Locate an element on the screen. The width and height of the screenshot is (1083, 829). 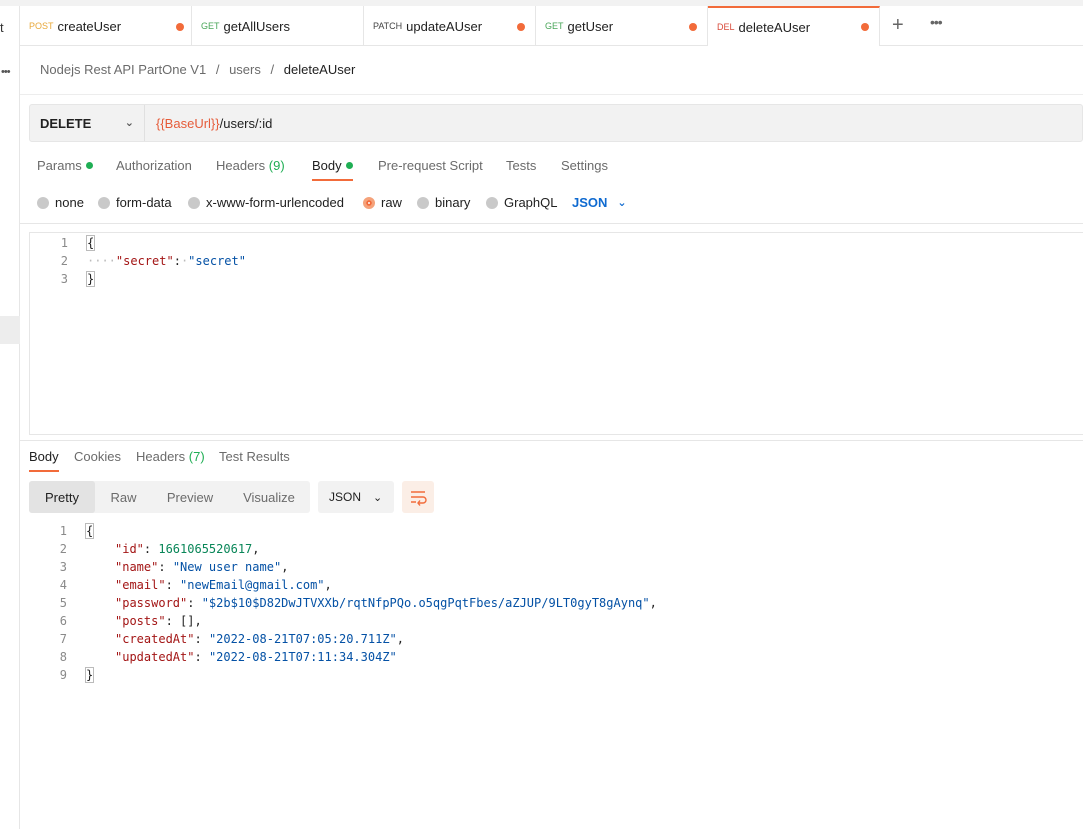
tab-label: createUser is located at coordinates (89, 26).